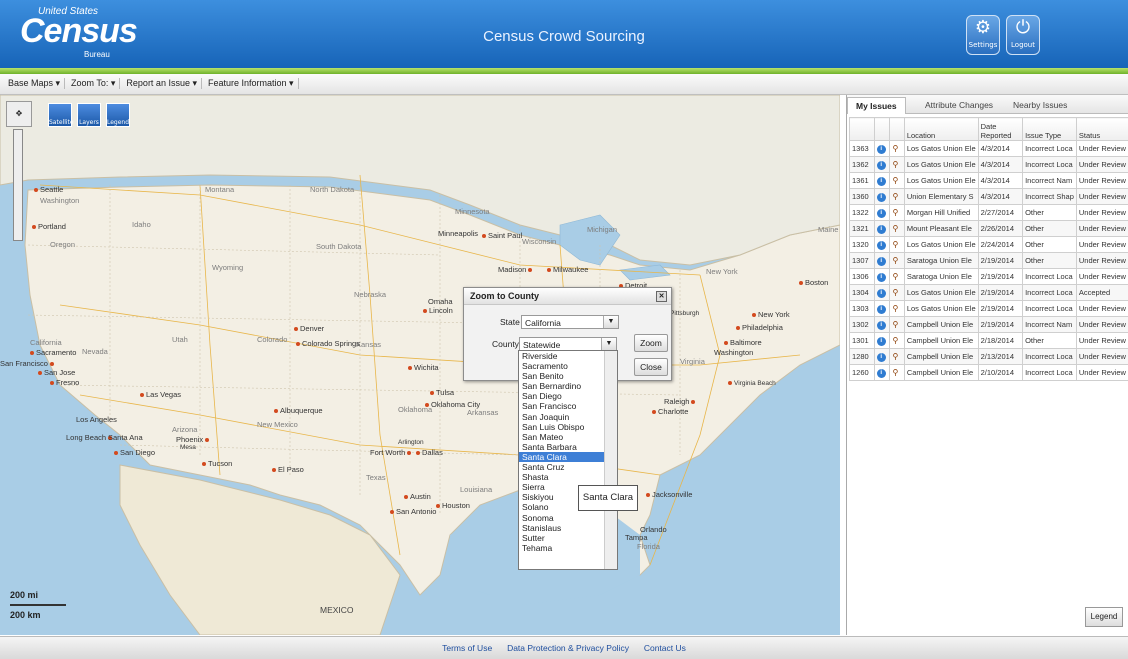 Image resolution: width=1128 pixels, height=659 pixels. Describe the element at coordinates (1040, 105) in the screenshot. I see `tab-nearby-issues: Nearby Issues` at that location.